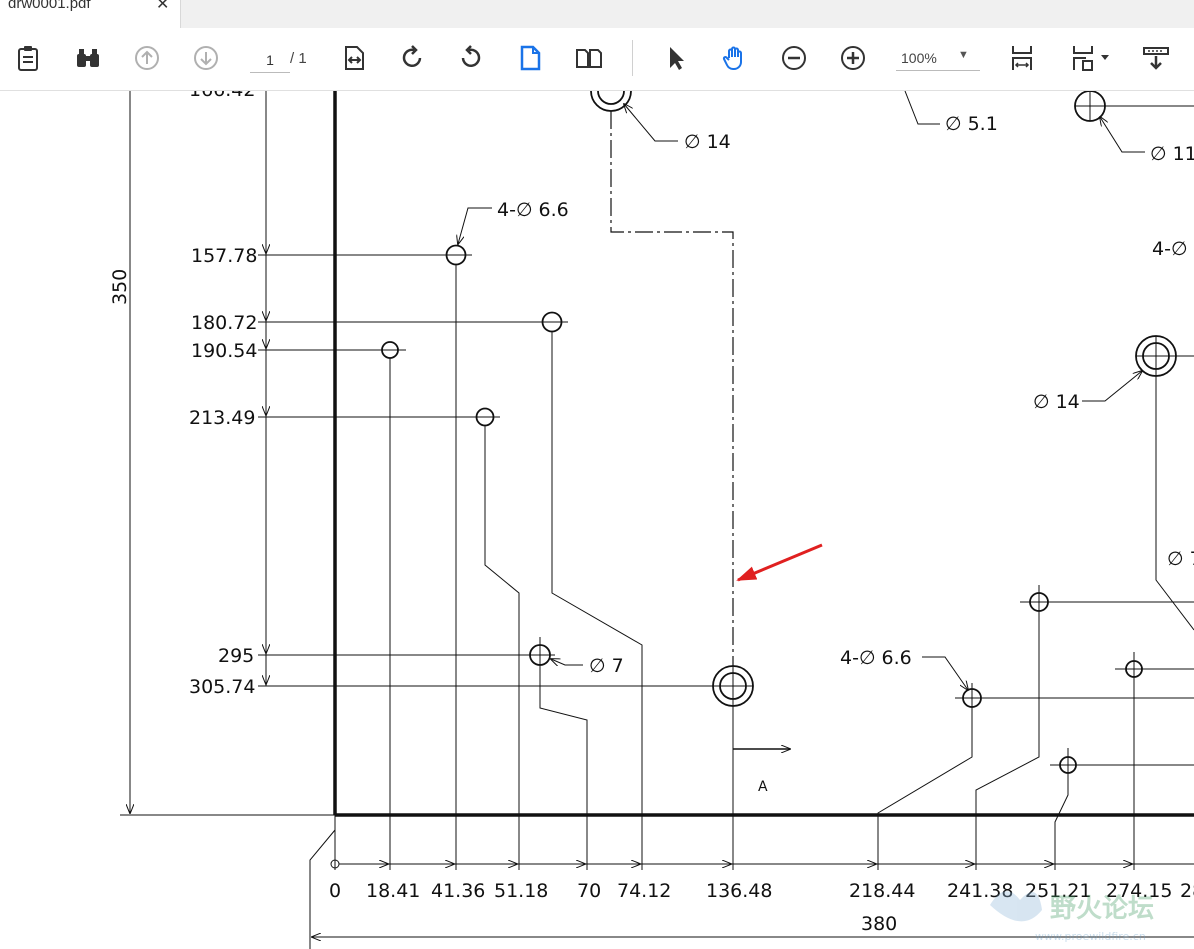 Image resolution: width=1194 pixels, height=949 pixels. What do you see at coordinates (1090, 936) in the screenshot?
I see `watermark-url: www.proewildfire.cn` at bounding box center [1090, 936].